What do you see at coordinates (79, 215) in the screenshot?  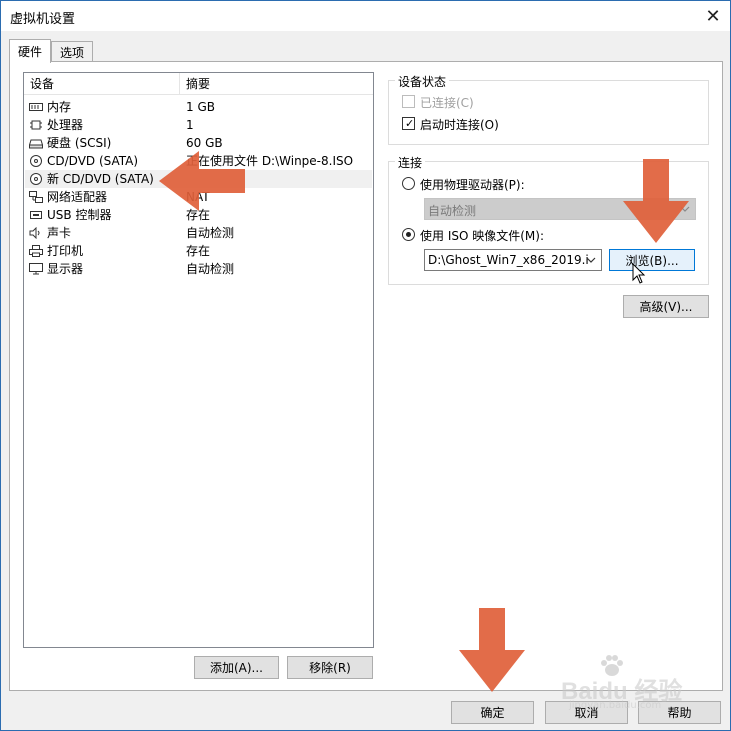 I see `device-name: USB 控制器` at bounding box center [79, 215].